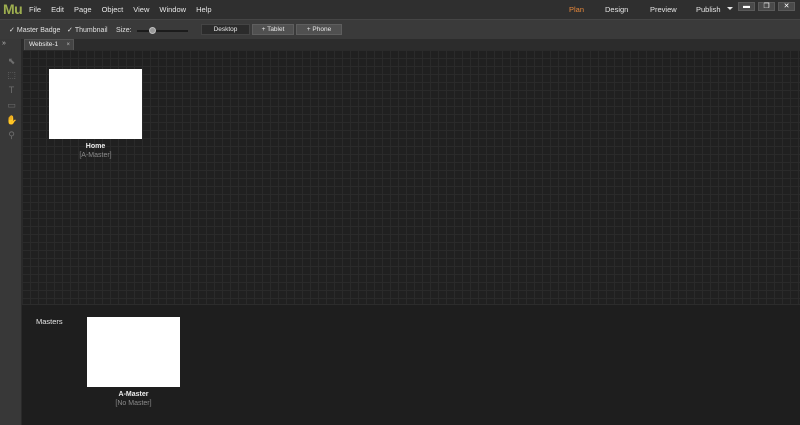 The image size is (800, 425). What do you see at coordinates (11, 75) in the screenshot?
I see `crop-tool-icon: ⬚` at bounding box center [11, 75].